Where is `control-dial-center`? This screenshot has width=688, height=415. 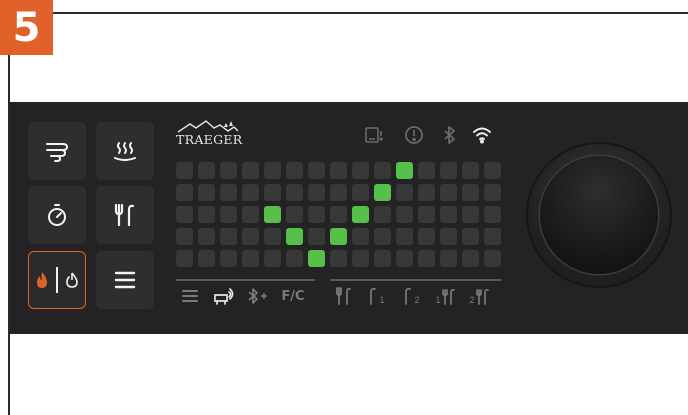
control-dial-center is located at coordinates (599, 215).